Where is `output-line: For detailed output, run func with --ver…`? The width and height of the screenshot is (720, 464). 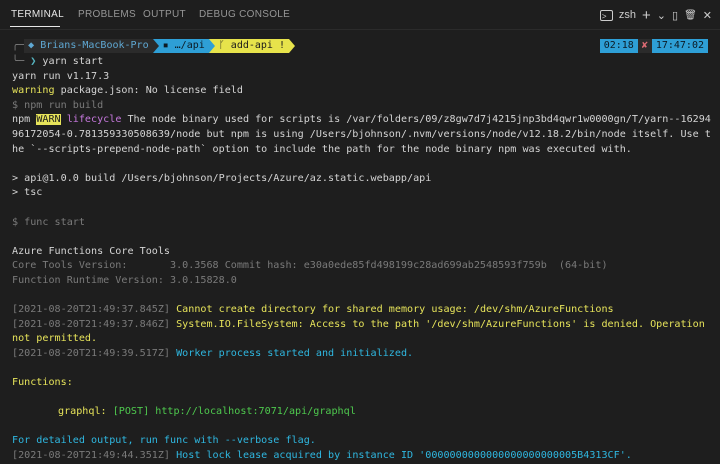
output-line: For detailed output, run func with --ver… is located at coordinates (164, 441).